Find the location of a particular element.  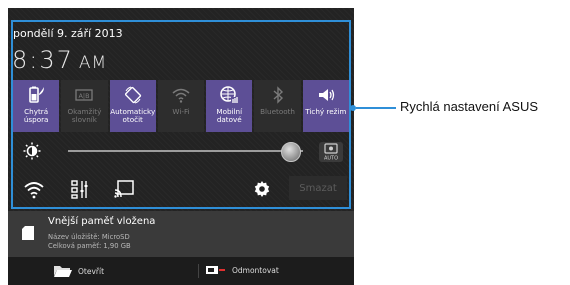

tile-label: Okamžitý slovník is located at coordinates (84, 115).